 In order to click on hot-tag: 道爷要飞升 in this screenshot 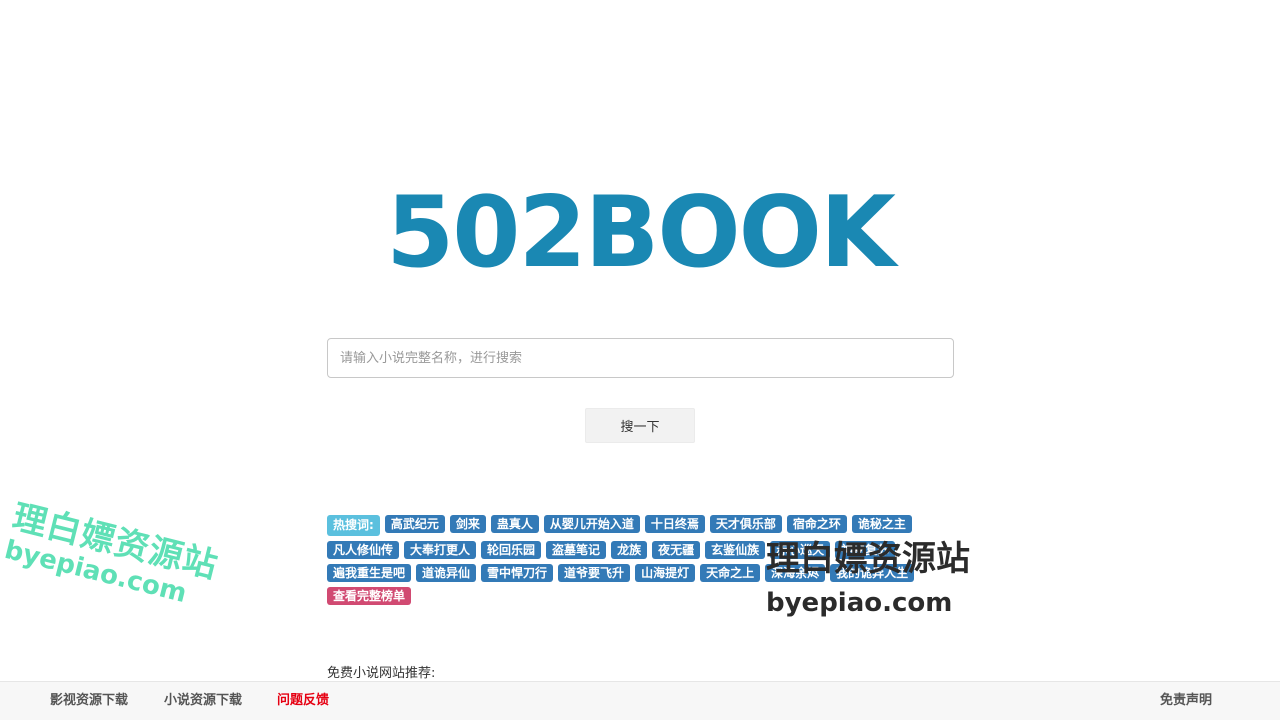, I will do `click(594, 573)`.